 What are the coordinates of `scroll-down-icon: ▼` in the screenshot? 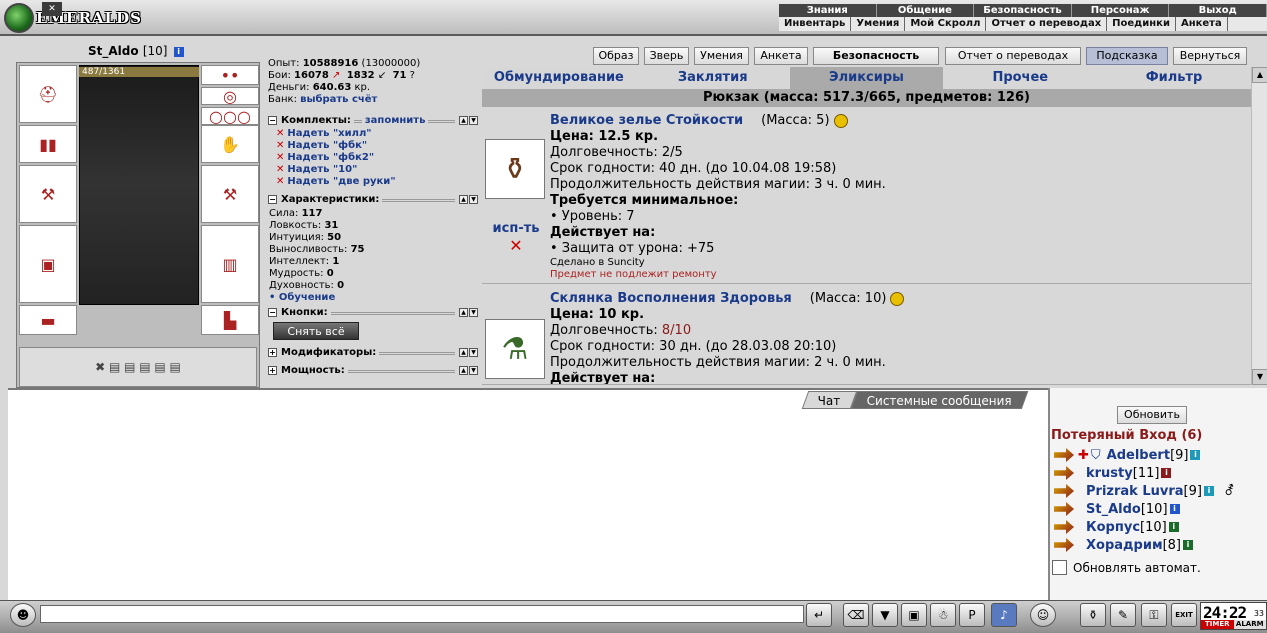 It's located at (1259, 377).